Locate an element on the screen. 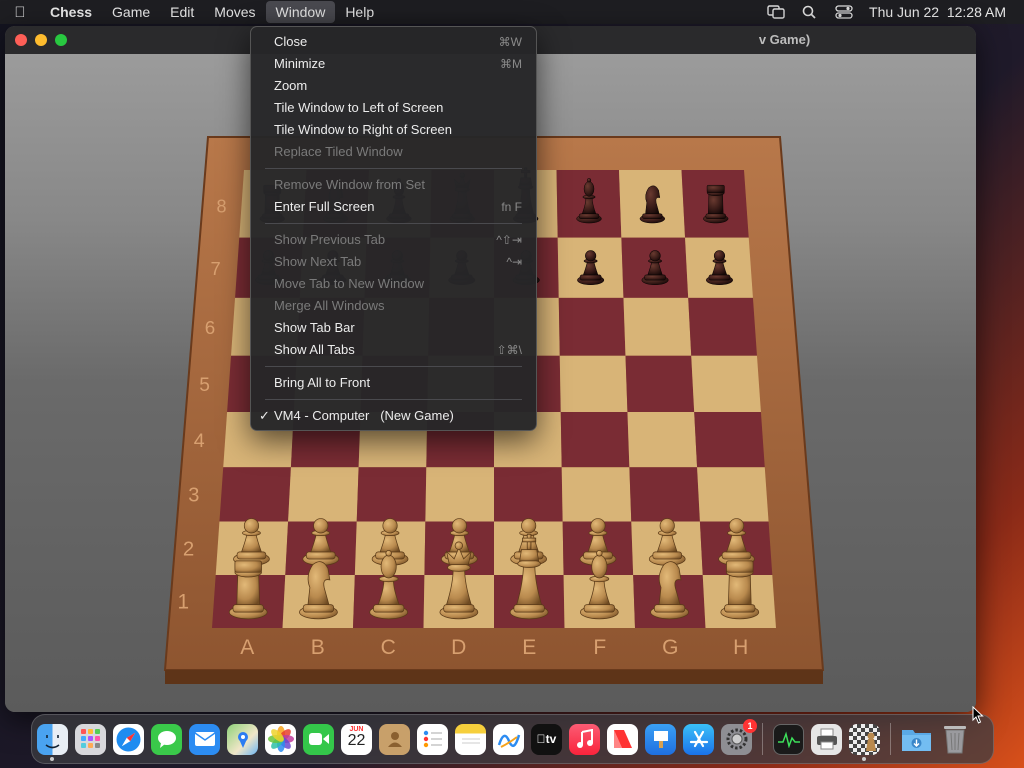 The width and height of the screenshot is (1024, 768). menu-item-vm4-computer-new-game: ✓ VM4 - Computer (New Game) is located at coordinates (393, 416).